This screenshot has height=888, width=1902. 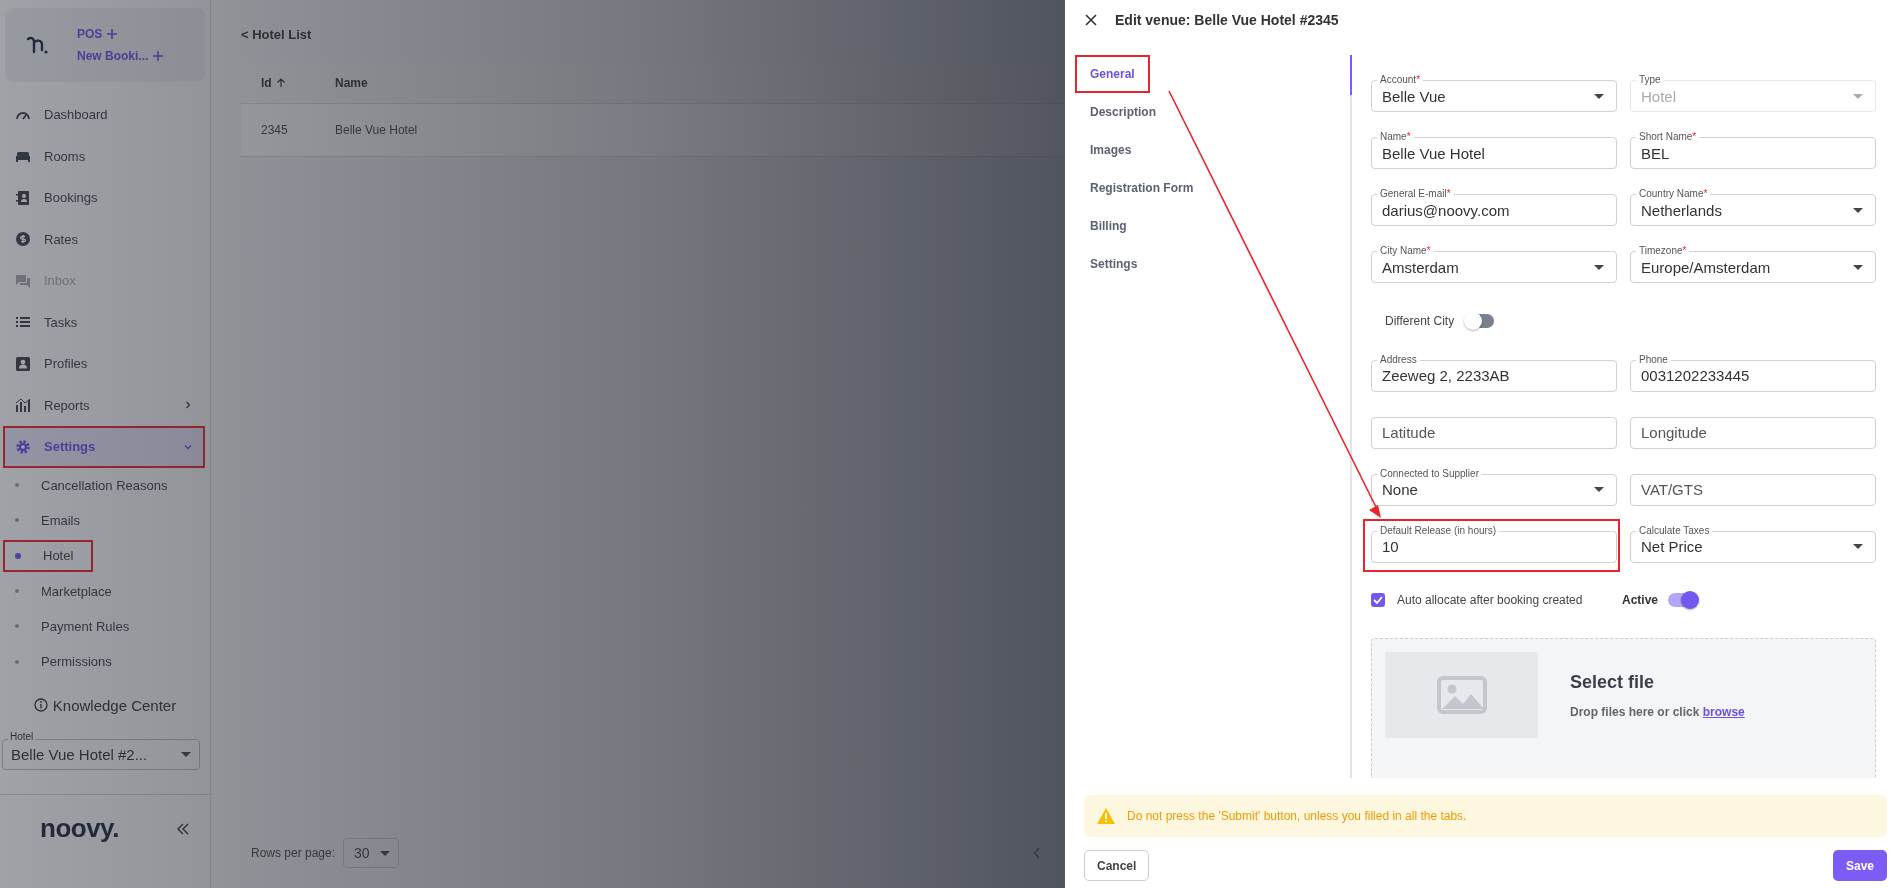 What do you see at coordinates (293, 853) in the screenshot?
I see `rows-per-page-label: Rows per page:` at bounding box center [293, 853].